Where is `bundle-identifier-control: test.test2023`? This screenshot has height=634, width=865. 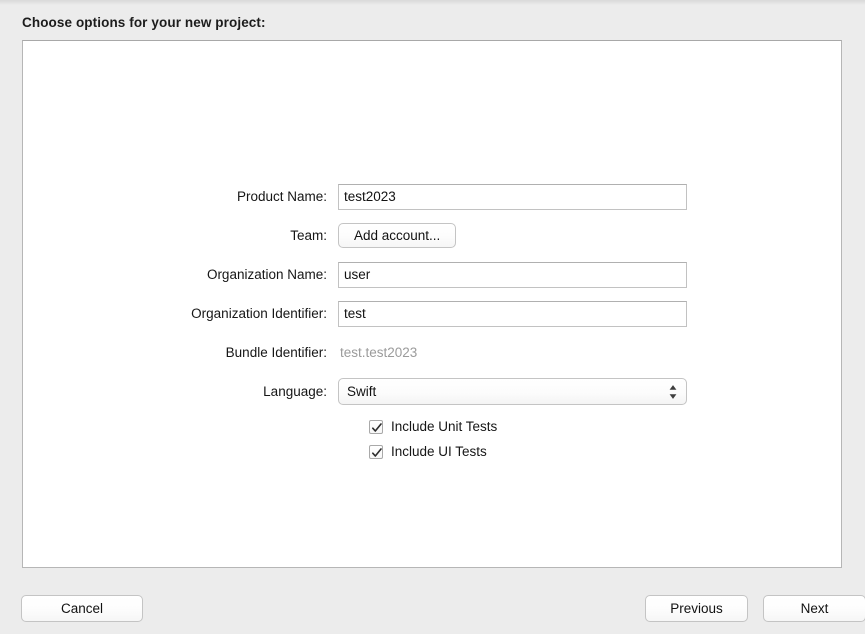
bundle-identifier-control: test.test2023 is located at coordinates (590, 353).